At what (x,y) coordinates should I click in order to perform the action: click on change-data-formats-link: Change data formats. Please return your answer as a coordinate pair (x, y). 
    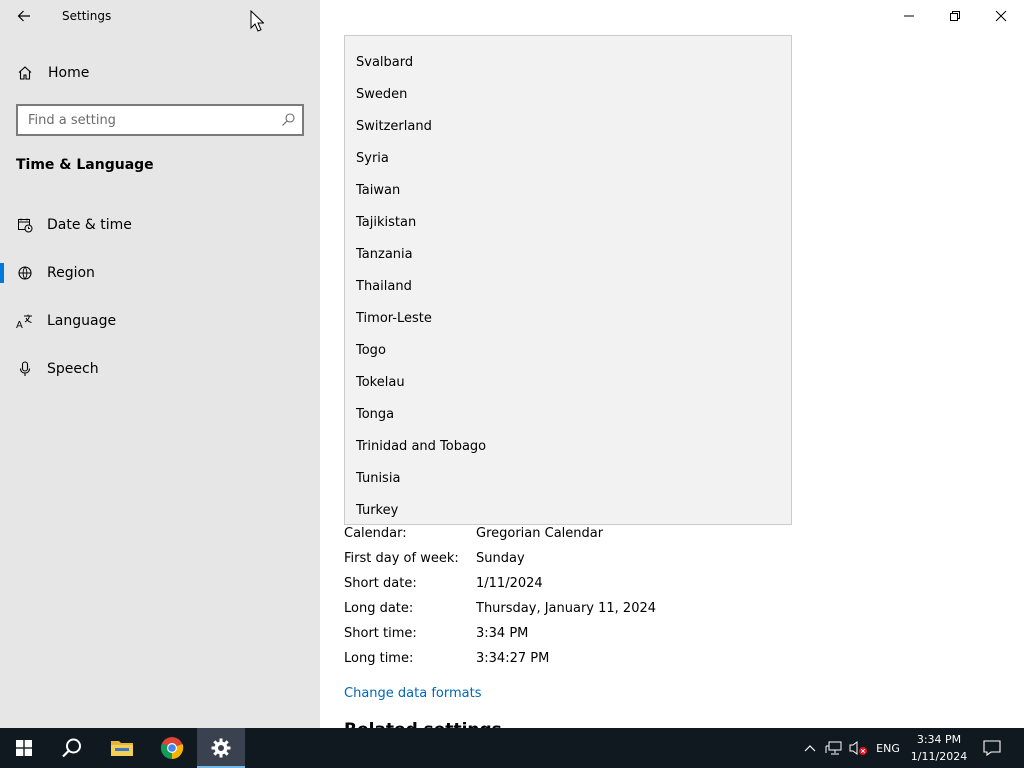
    Looking at the image, I should click on (412, 693).